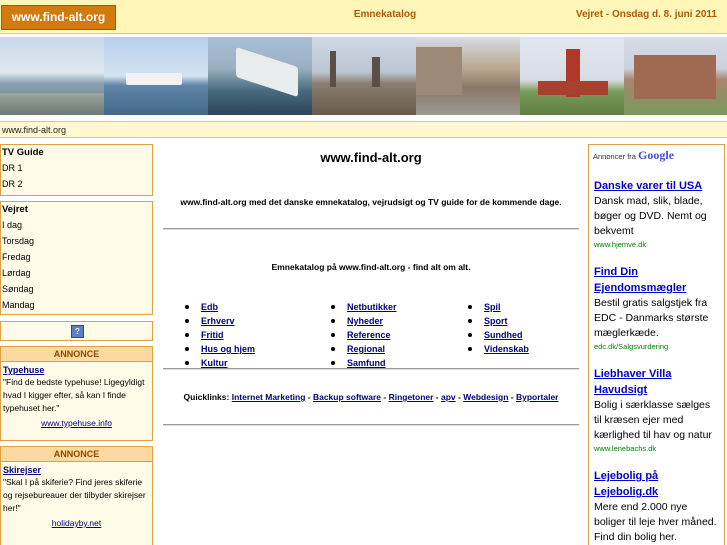 Image resolution: width=727 pixels, height=545 pixels. What do you see at coordinates (76, 225) in the screenshot?
I see `weather-day-link: I dag` at bounding box center [76, 225].